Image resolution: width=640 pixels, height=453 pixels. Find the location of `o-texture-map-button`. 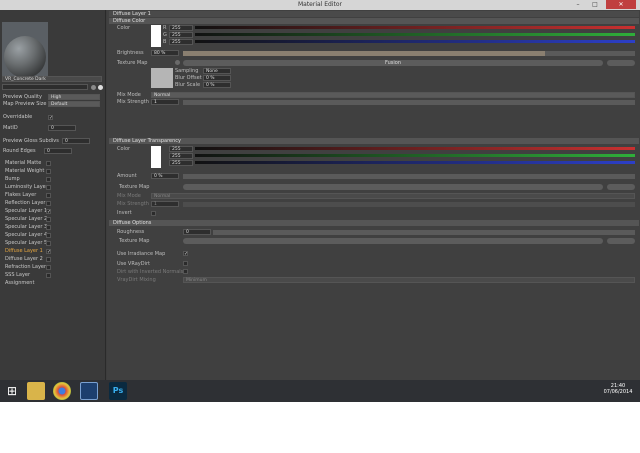

o-texture-map-button is located at coordinates (393, 241).